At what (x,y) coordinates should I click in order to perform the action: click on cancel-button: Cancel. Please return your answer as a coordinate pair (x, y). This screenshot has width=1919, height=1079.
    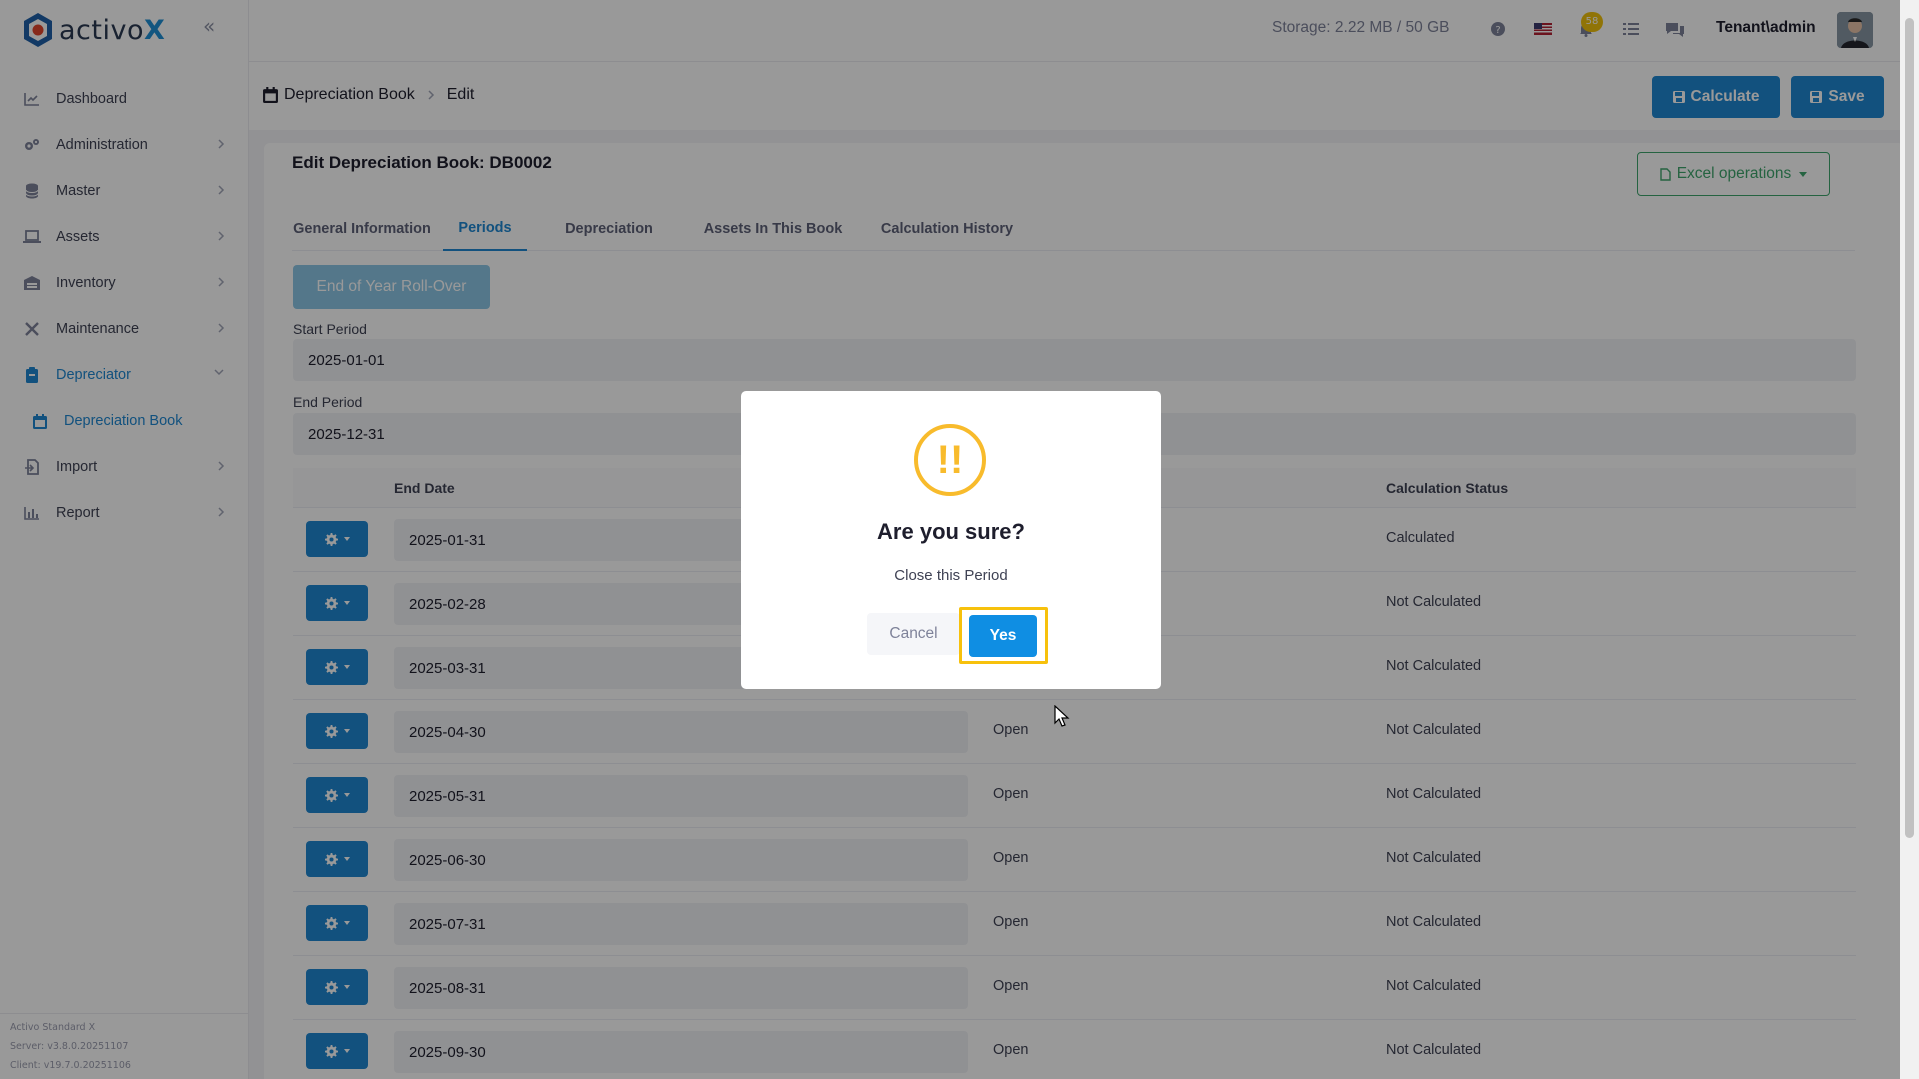
    Looking at the image, I should click on (913, 634).